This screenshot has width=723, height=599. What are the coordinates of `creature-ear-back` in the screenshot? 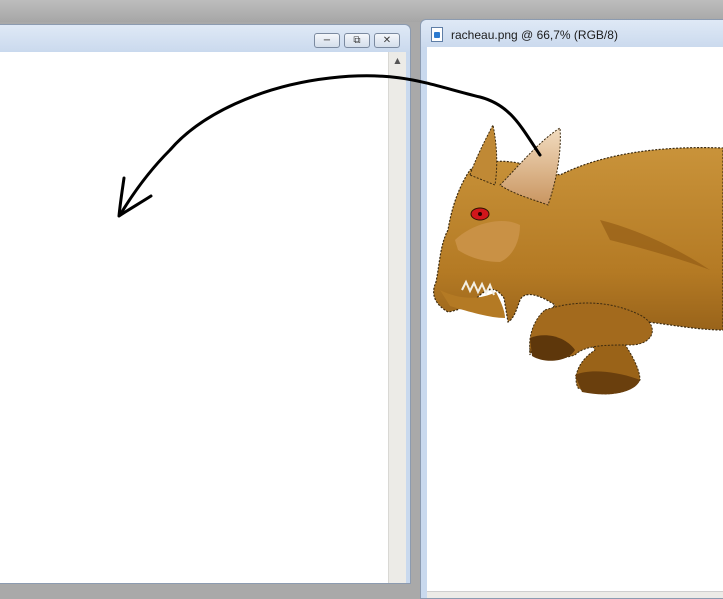 It's located at (483, 154).